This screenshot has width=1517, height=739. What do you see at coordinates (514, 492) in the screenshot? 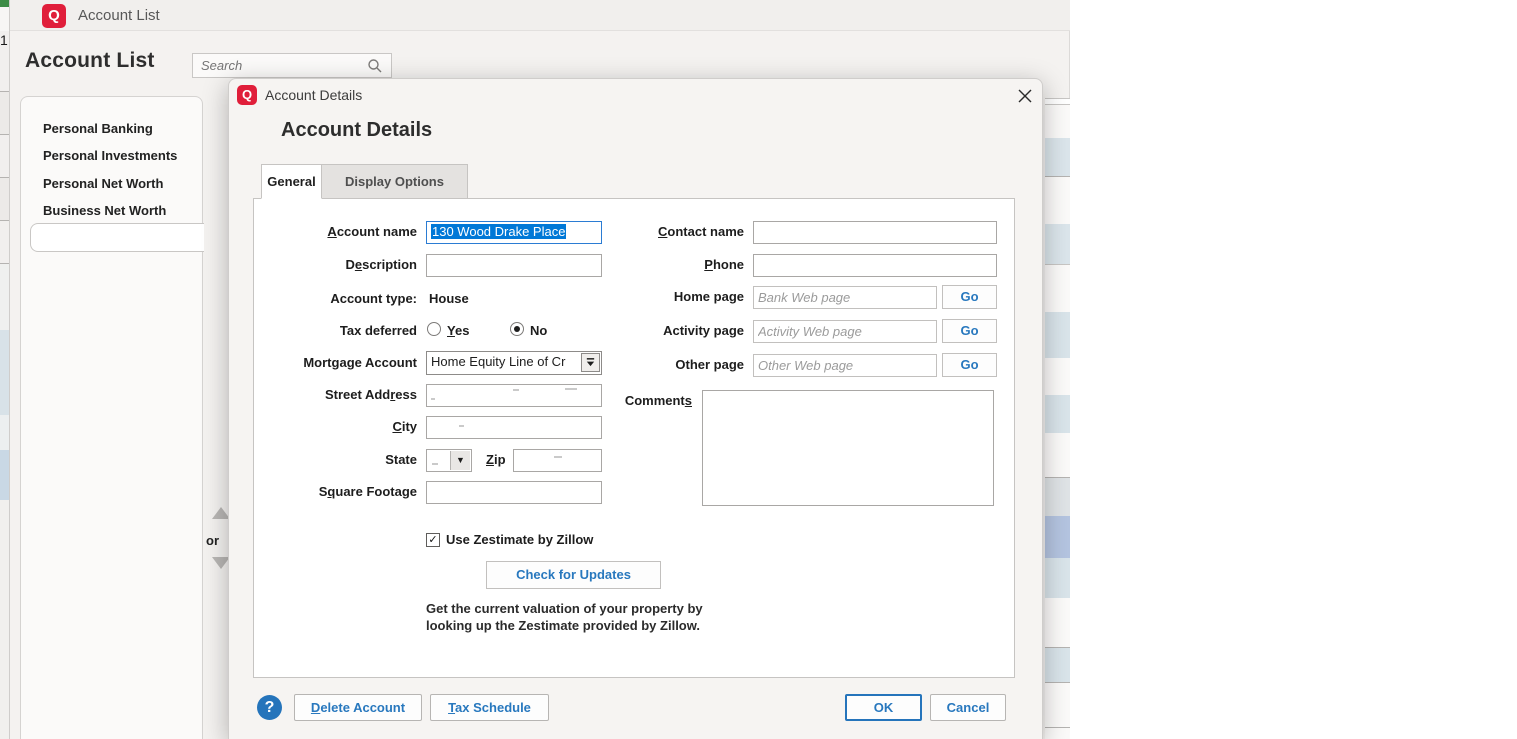
I see `square-footage-field` at bounding box center [514, 492].